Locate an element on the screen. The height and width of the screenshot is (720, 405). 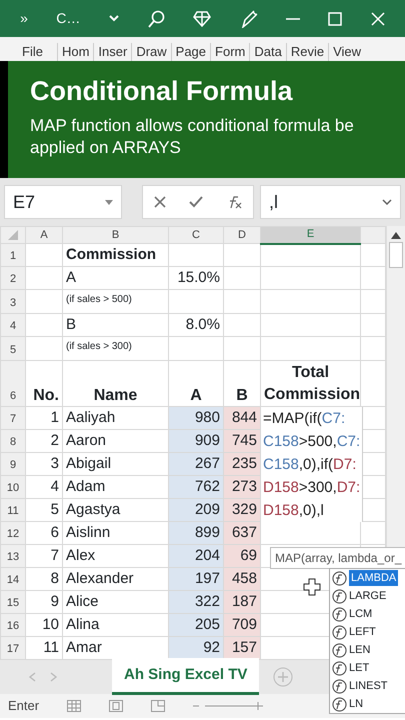
column-header: A is located at coordinates (44, 235).